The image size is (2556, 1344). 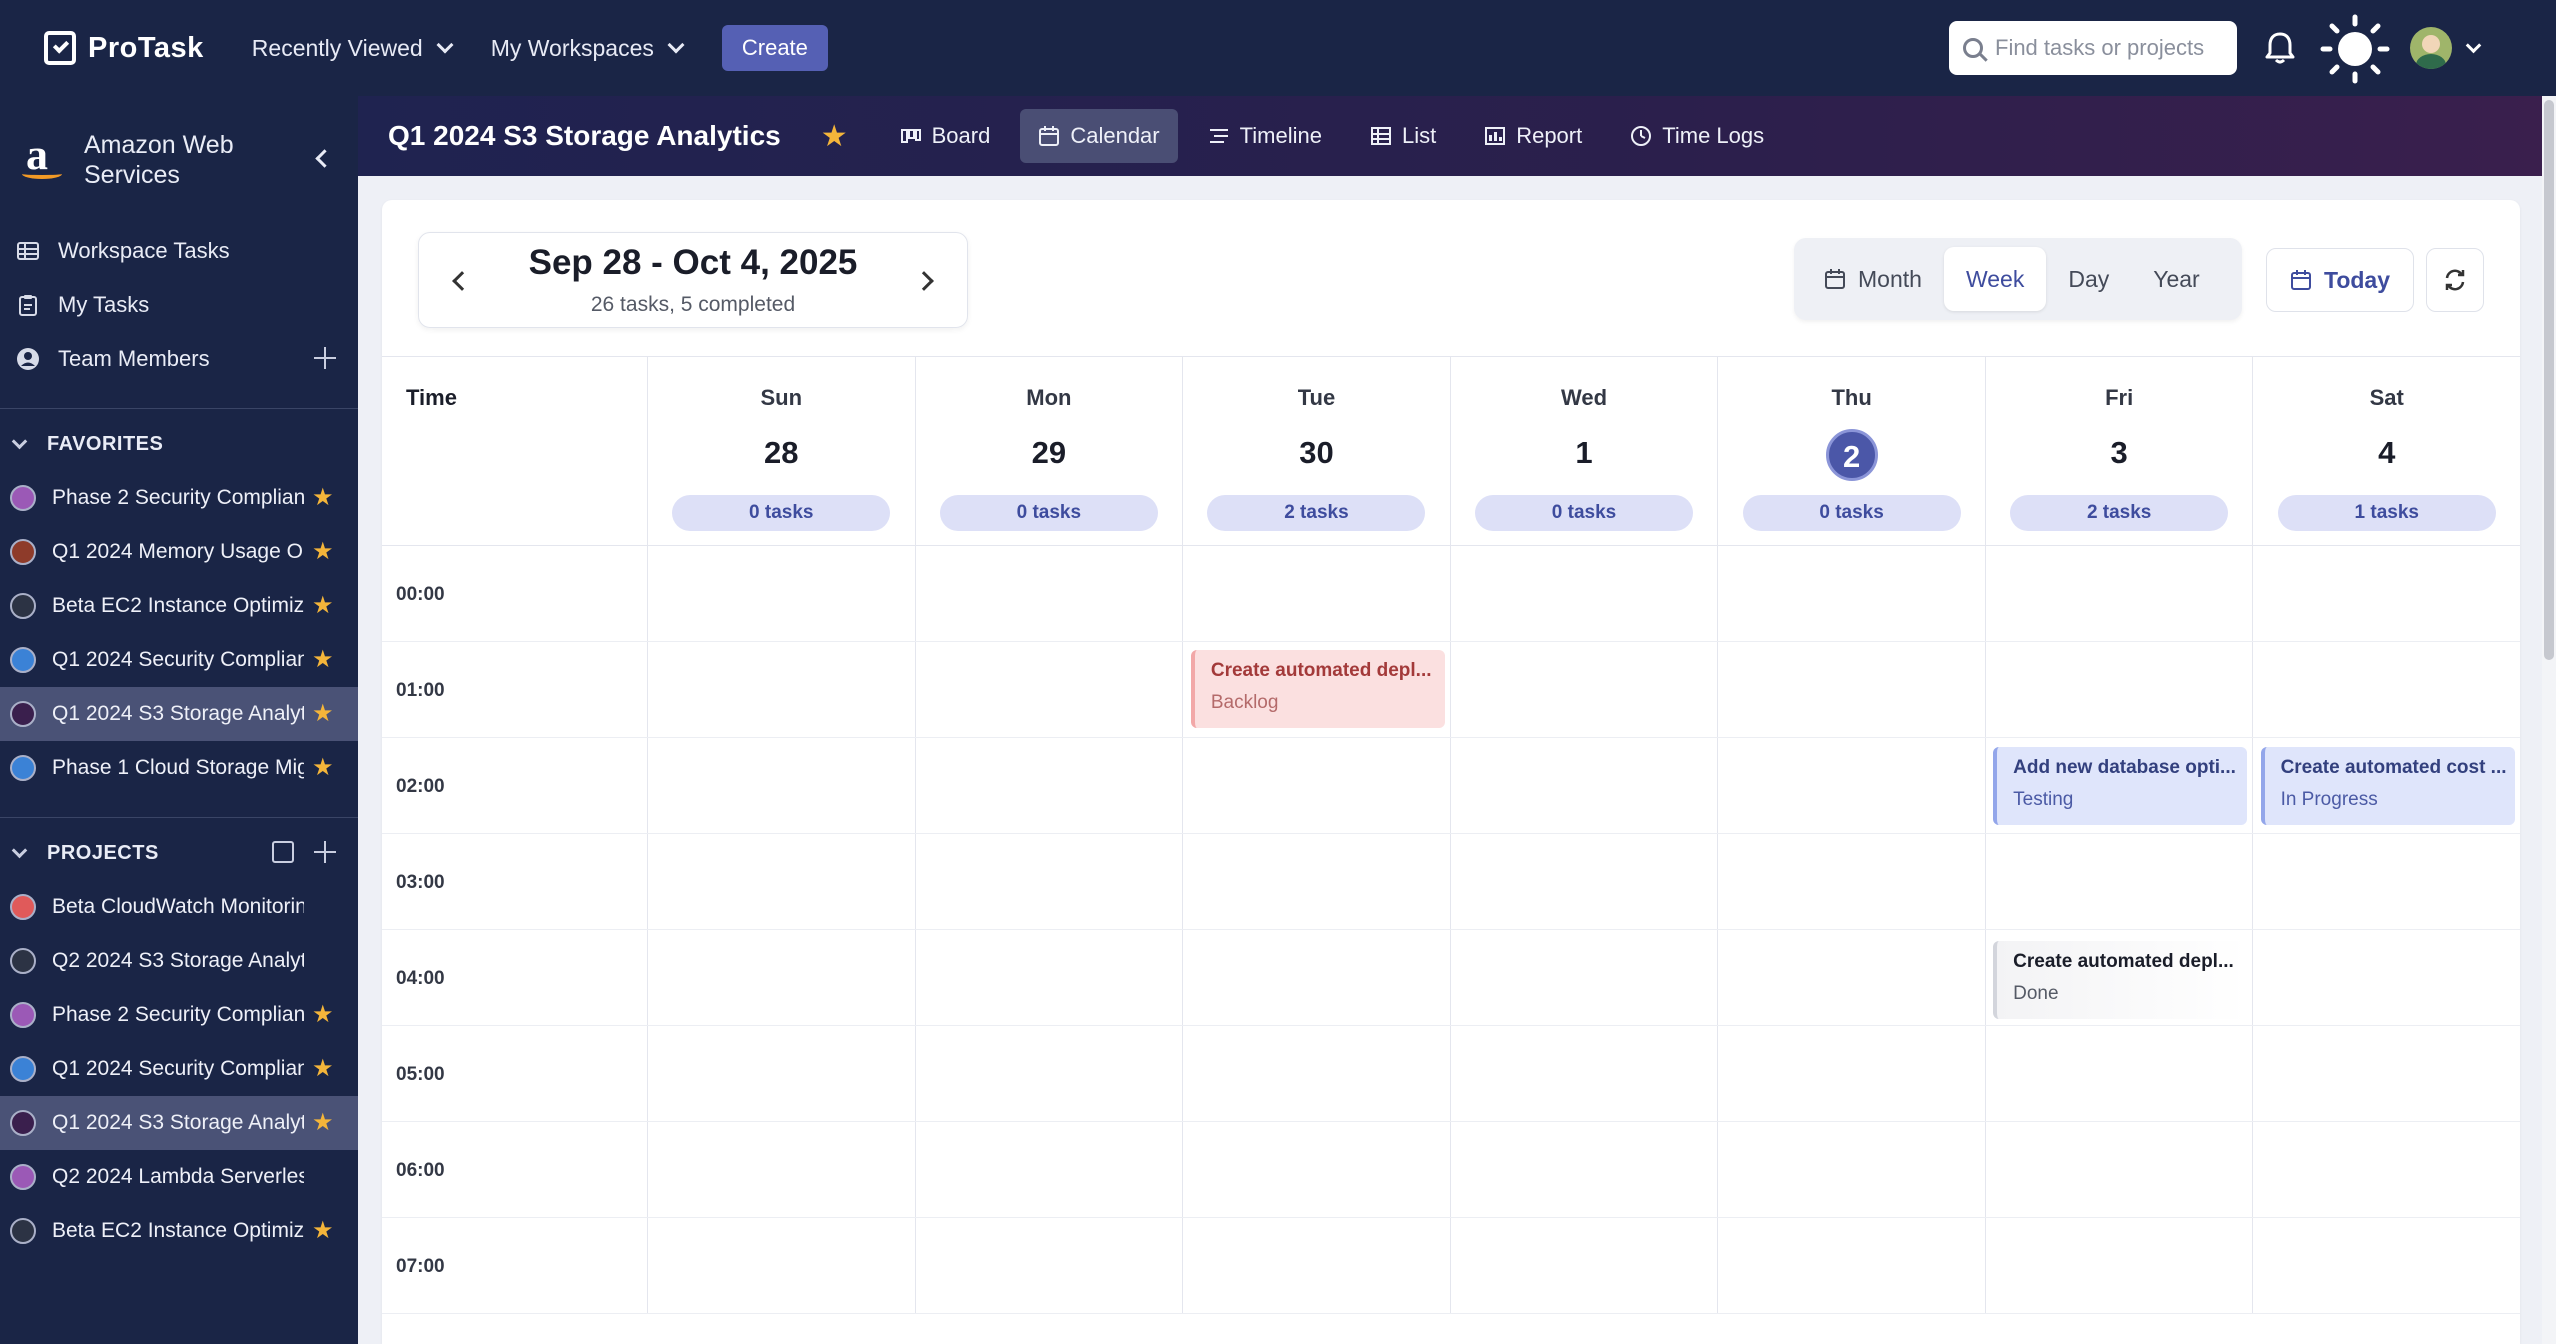 What do you see at coordinates (2093, 48) in the screenshot?
I see `search-box` at bounding box center [2093, 48].